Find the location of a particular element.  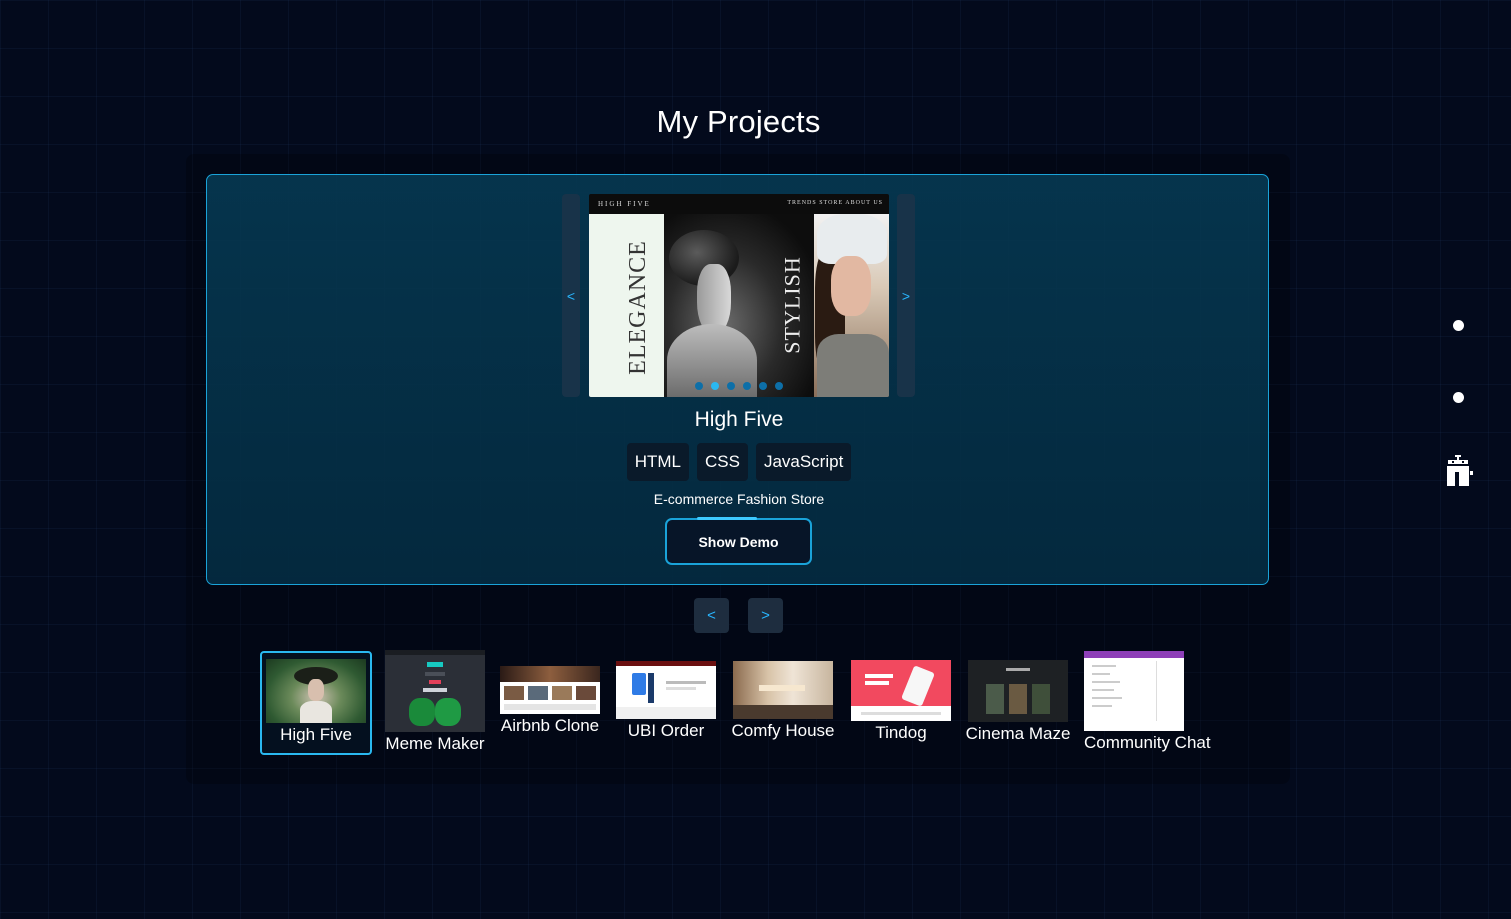

thumbnail-ubi-order: UBI Order is located at coordinates (666, 701).